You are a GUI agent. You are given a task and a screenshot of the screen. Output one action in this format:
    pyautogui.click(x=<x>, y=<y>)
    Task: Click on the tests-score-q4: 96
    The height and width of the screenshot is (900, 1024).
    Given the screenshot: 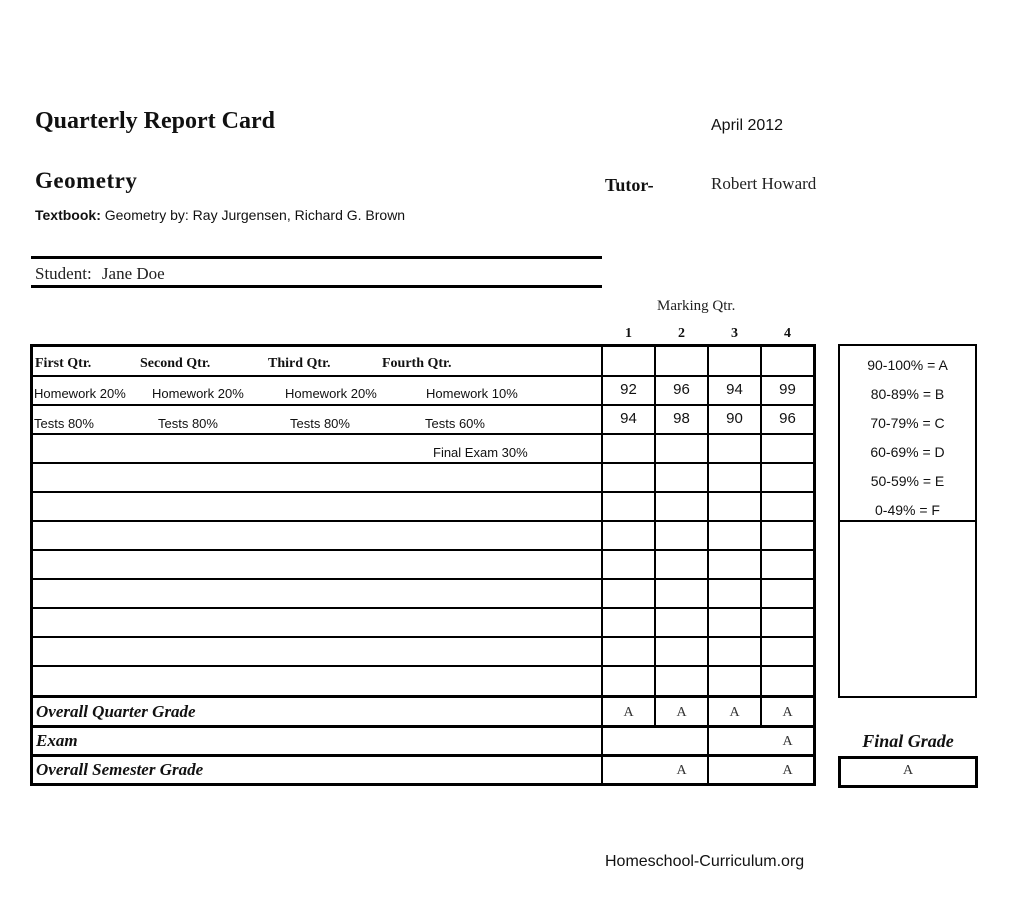 What is the action you would take?
    pyautogui.click(x=787, y=418)
    